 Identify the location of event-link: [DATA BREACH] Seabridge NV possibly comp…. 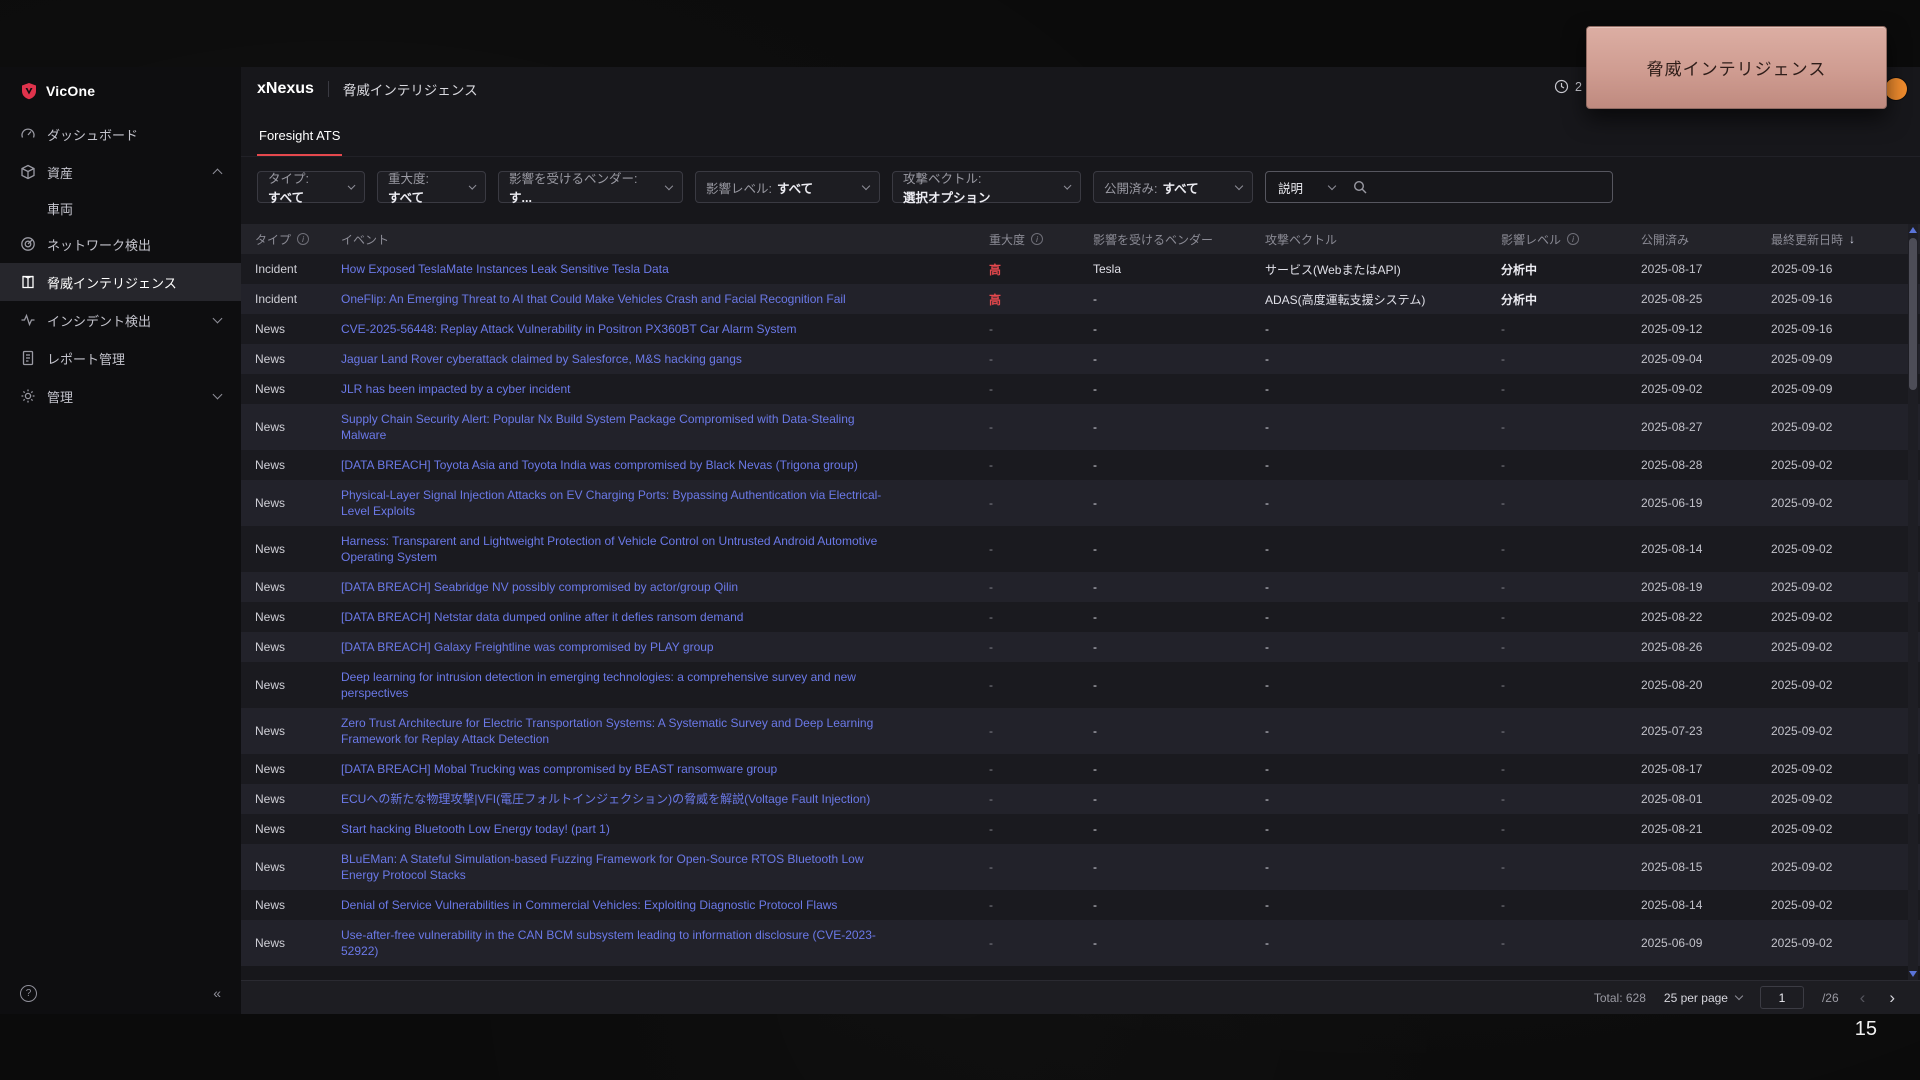
(539, 587).